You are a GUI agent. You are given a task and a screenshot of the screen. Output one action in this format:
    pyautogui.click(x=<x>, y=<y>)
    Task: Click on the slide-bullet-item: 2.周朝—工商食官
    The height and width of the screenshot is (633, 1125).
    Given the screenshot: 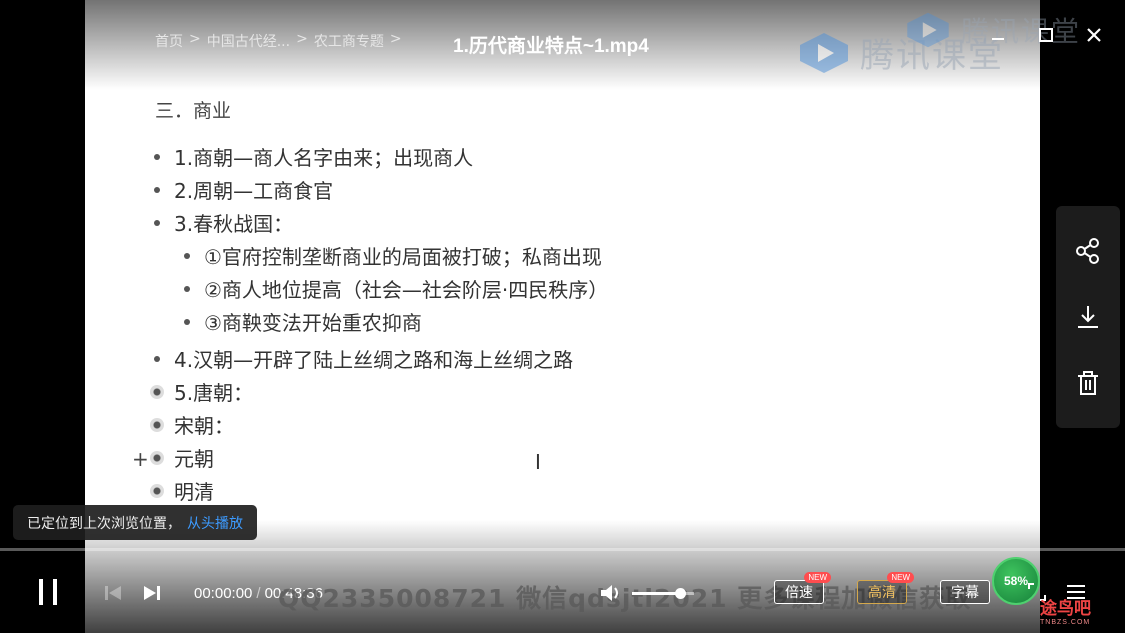 What is the action you would take?
    pyautogui.click(x=379, y=189)
    